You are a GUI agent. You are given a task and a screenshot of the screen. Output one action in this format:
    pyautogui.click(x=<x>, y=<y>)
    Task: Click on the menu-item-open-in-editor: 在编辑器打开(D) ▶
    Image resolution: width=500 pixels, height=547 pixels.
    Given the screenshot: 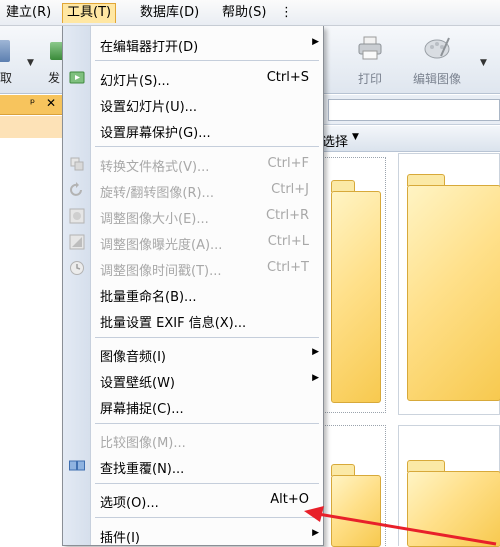 What is the action you would take?
    pyautogui.click(x=193, y=44)
    